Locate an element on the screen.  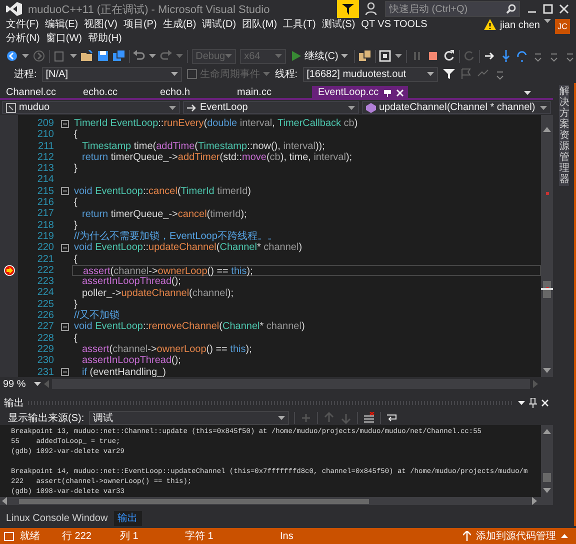
back-icon is located at coordinates (12, 56).